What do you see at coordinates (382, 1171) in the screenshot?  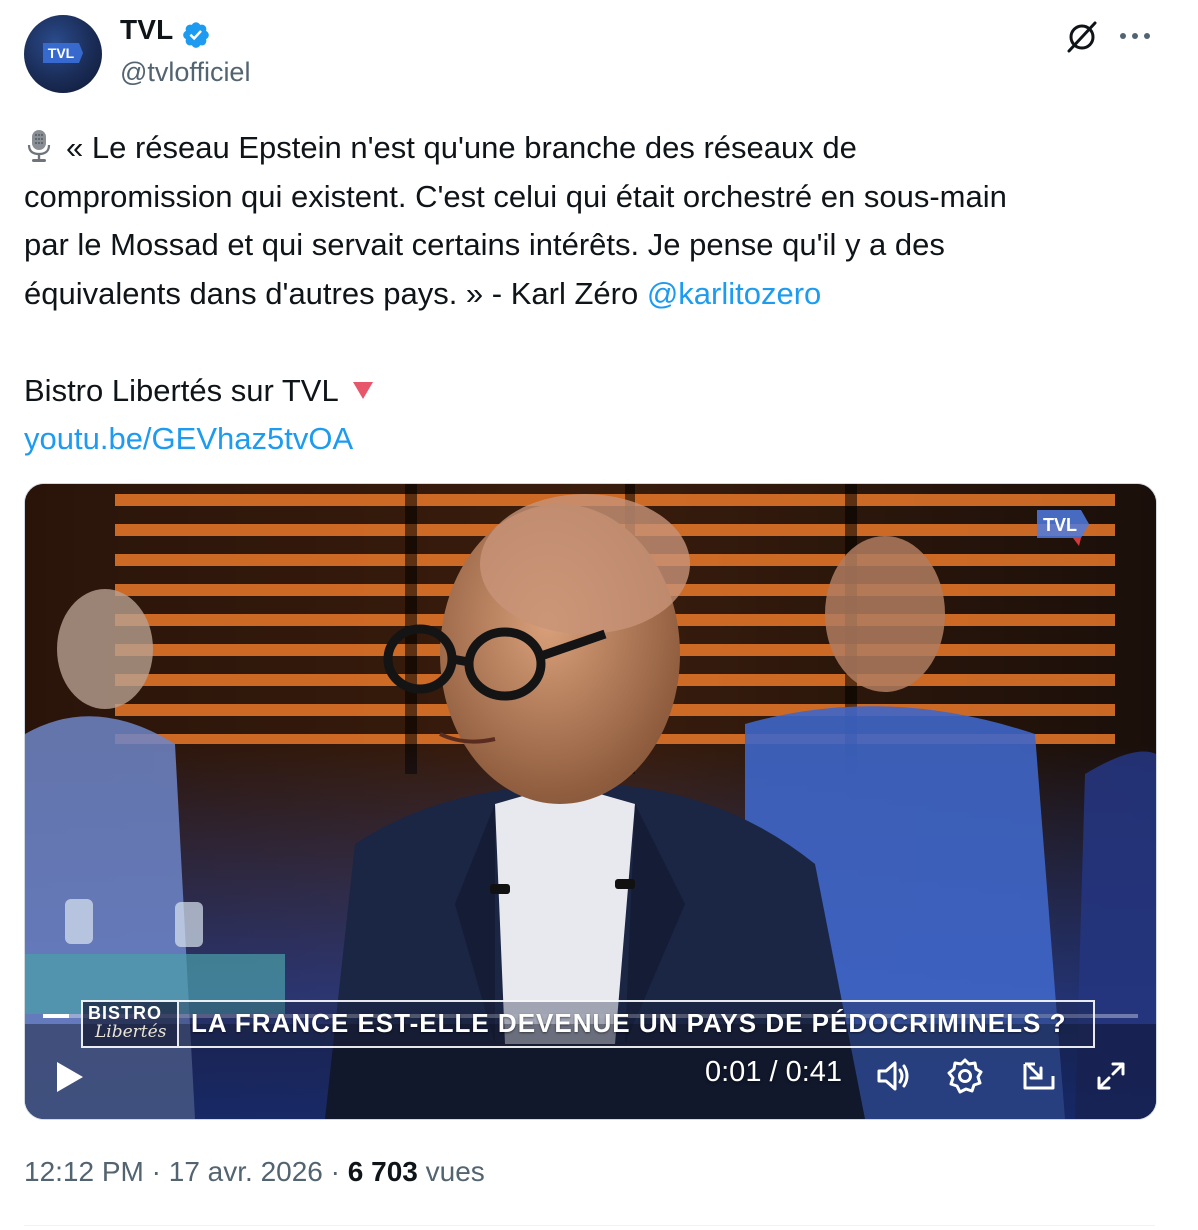 I see `views-count: 6 703` at bounding box center [382, 1171].